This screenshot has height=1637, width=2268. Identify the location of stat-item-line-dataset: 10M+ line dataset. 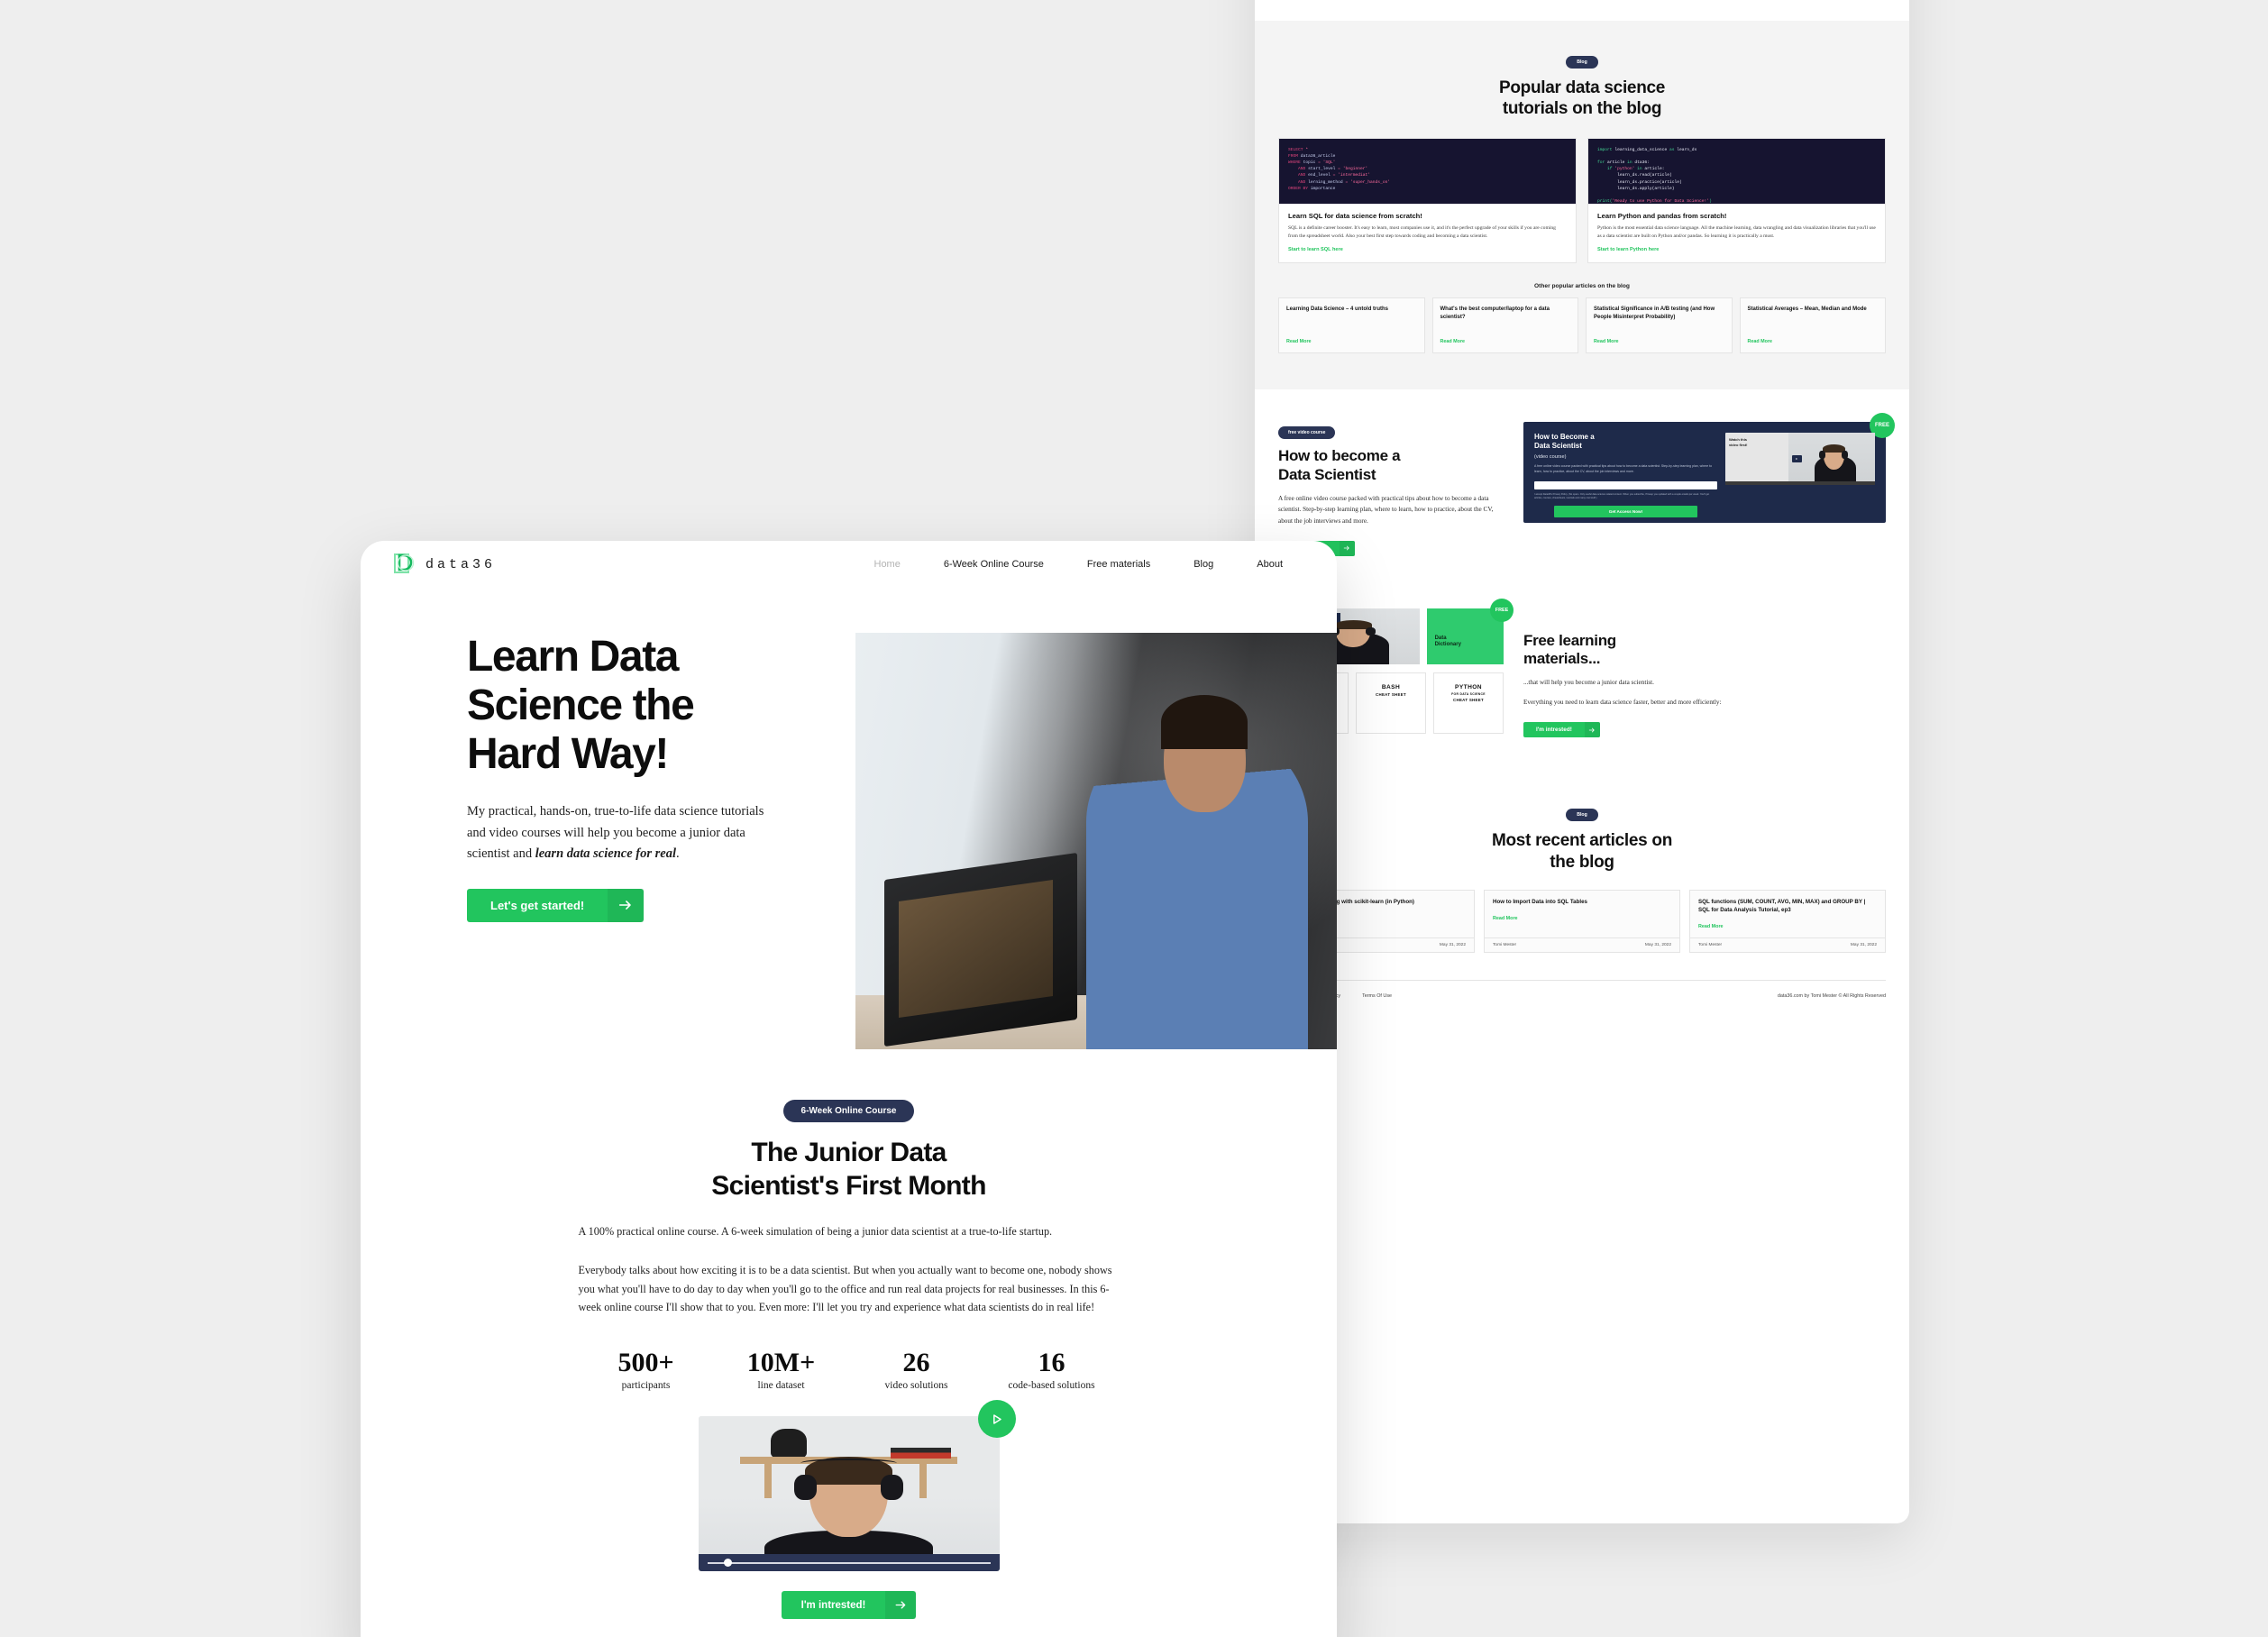
(782, 1369).